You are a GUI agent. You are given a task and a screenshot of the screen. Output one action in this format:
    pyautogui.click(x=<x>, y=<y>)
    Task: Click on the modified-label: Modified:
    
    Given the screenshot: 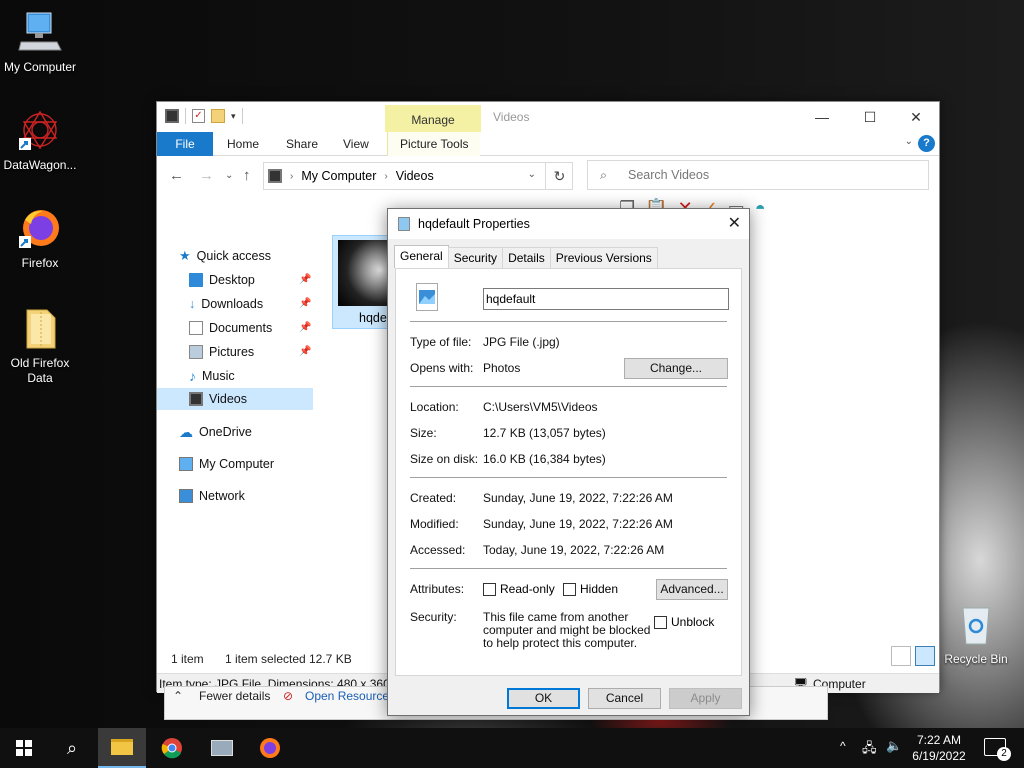 What is the action you would take?
    pyautogui.click(x=434, y=524)
    